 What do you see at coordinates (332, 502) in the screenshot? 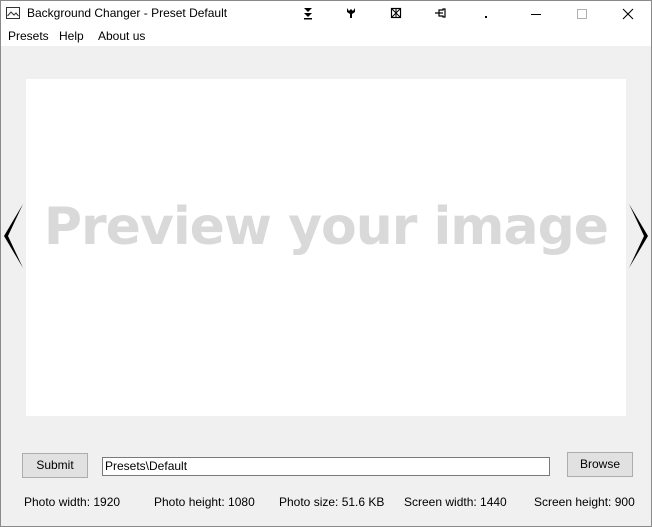
I see `photo-size-label: Photo size: 51.6 KB` at bounding box center [332, 502].